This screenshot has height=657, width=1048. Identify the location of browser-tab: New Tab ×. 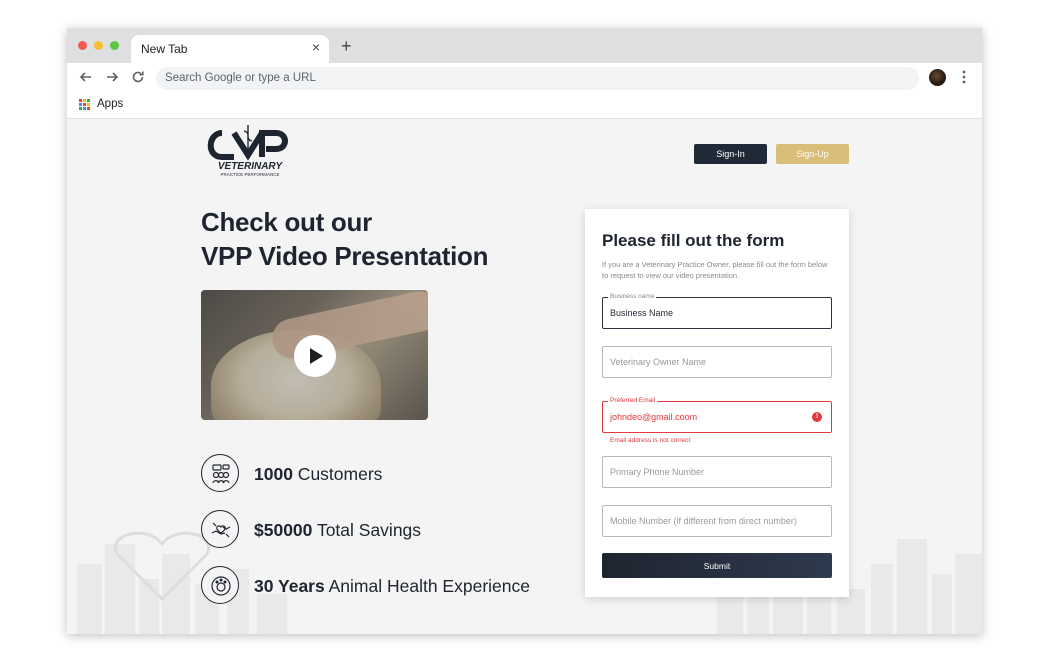
(230, 49).